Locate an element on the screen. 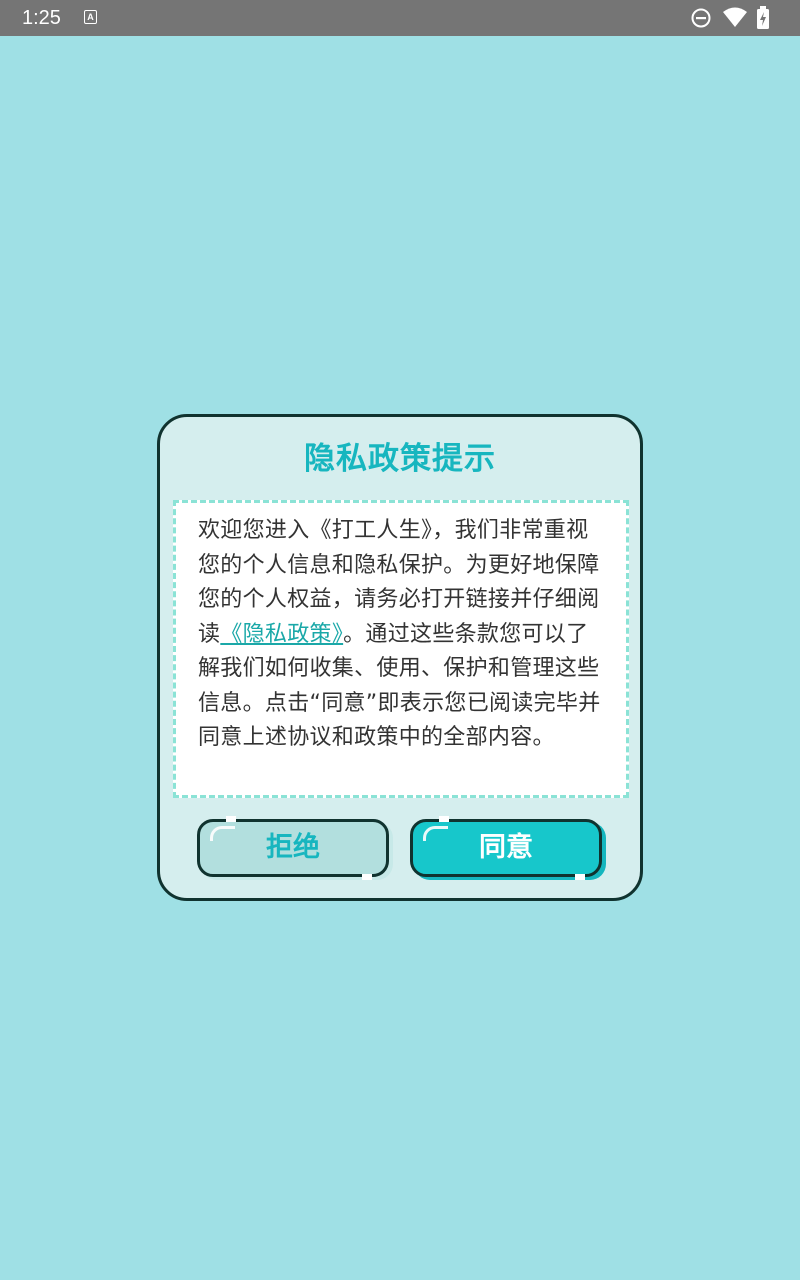 This screenshot has width=800, height=1280. a-text-icon: A is located at coordinates (90, 17).